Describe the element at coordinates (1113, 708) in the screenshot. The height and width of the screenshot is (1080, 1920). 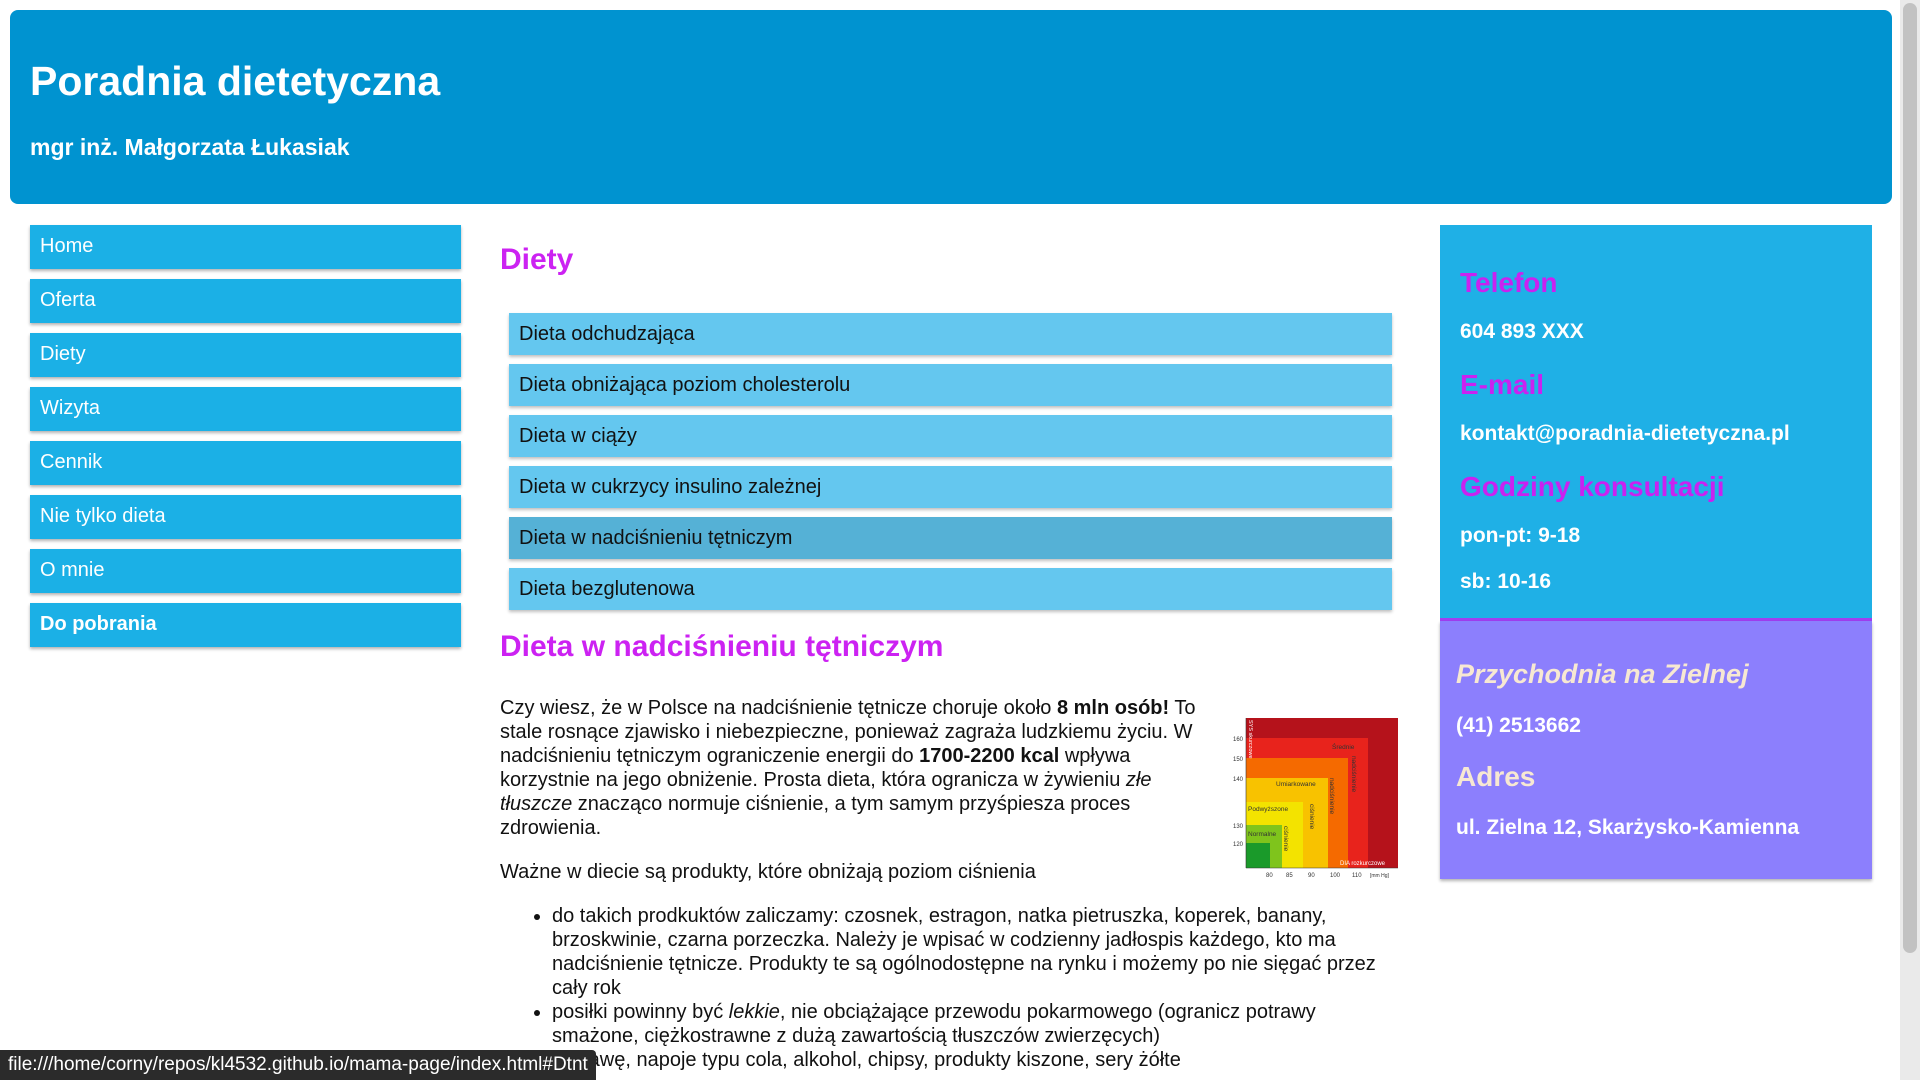
I see `highlight-8mln: 8 mln osób!` at that location.